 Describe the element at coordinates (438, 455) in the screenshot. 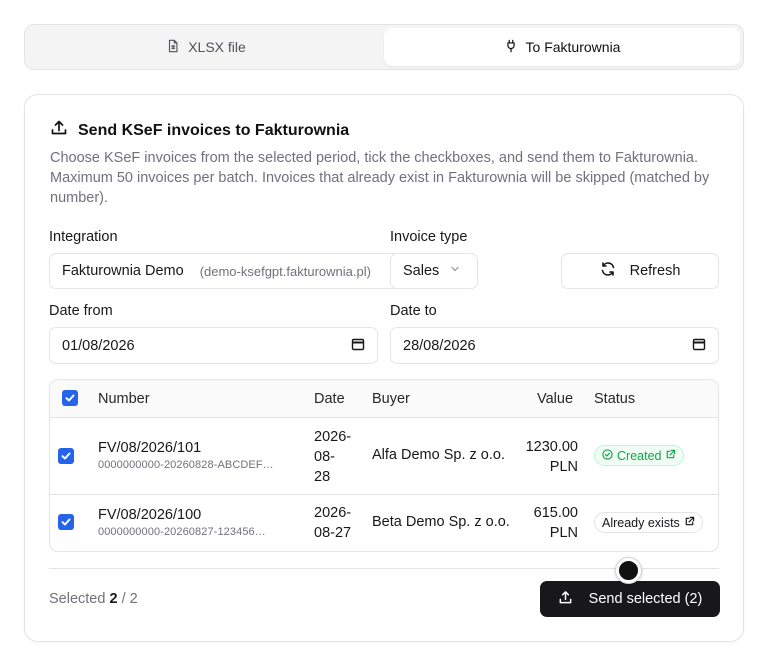

I see `buyer-name: Alfa Demo Sp. z o.o.` at that location.